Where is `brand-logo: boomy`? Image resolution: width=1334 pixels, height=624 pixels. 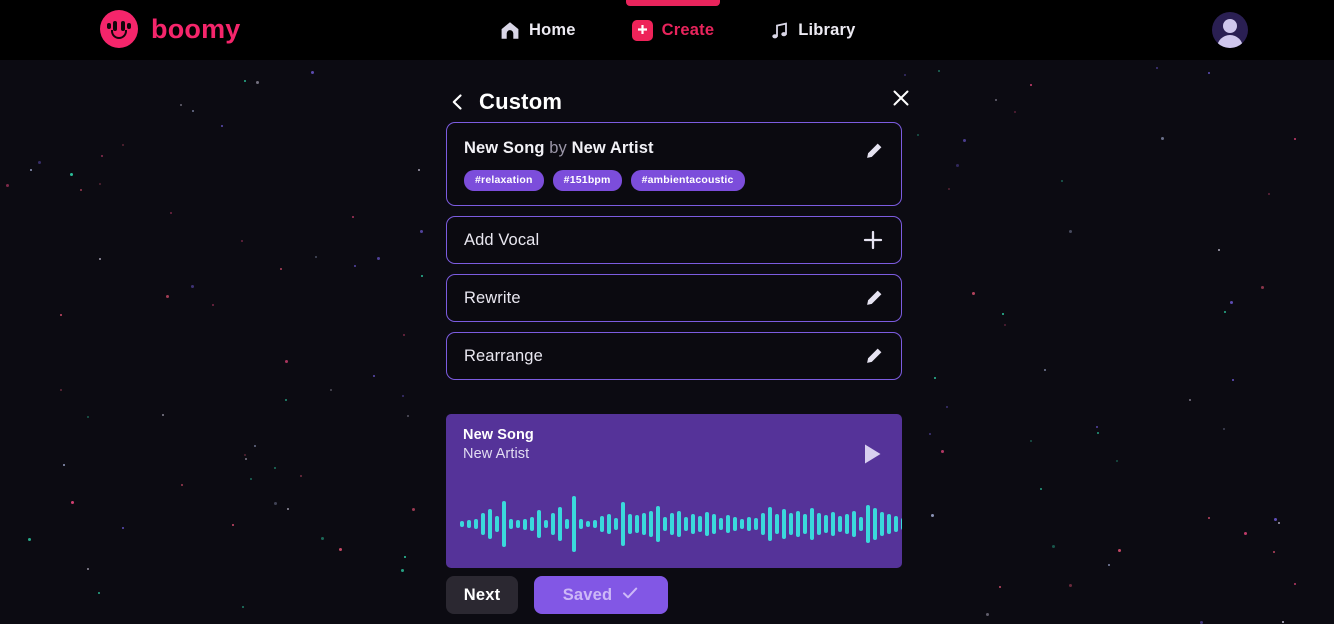 brand-logo: boomy is located at coordinates (170, 29).